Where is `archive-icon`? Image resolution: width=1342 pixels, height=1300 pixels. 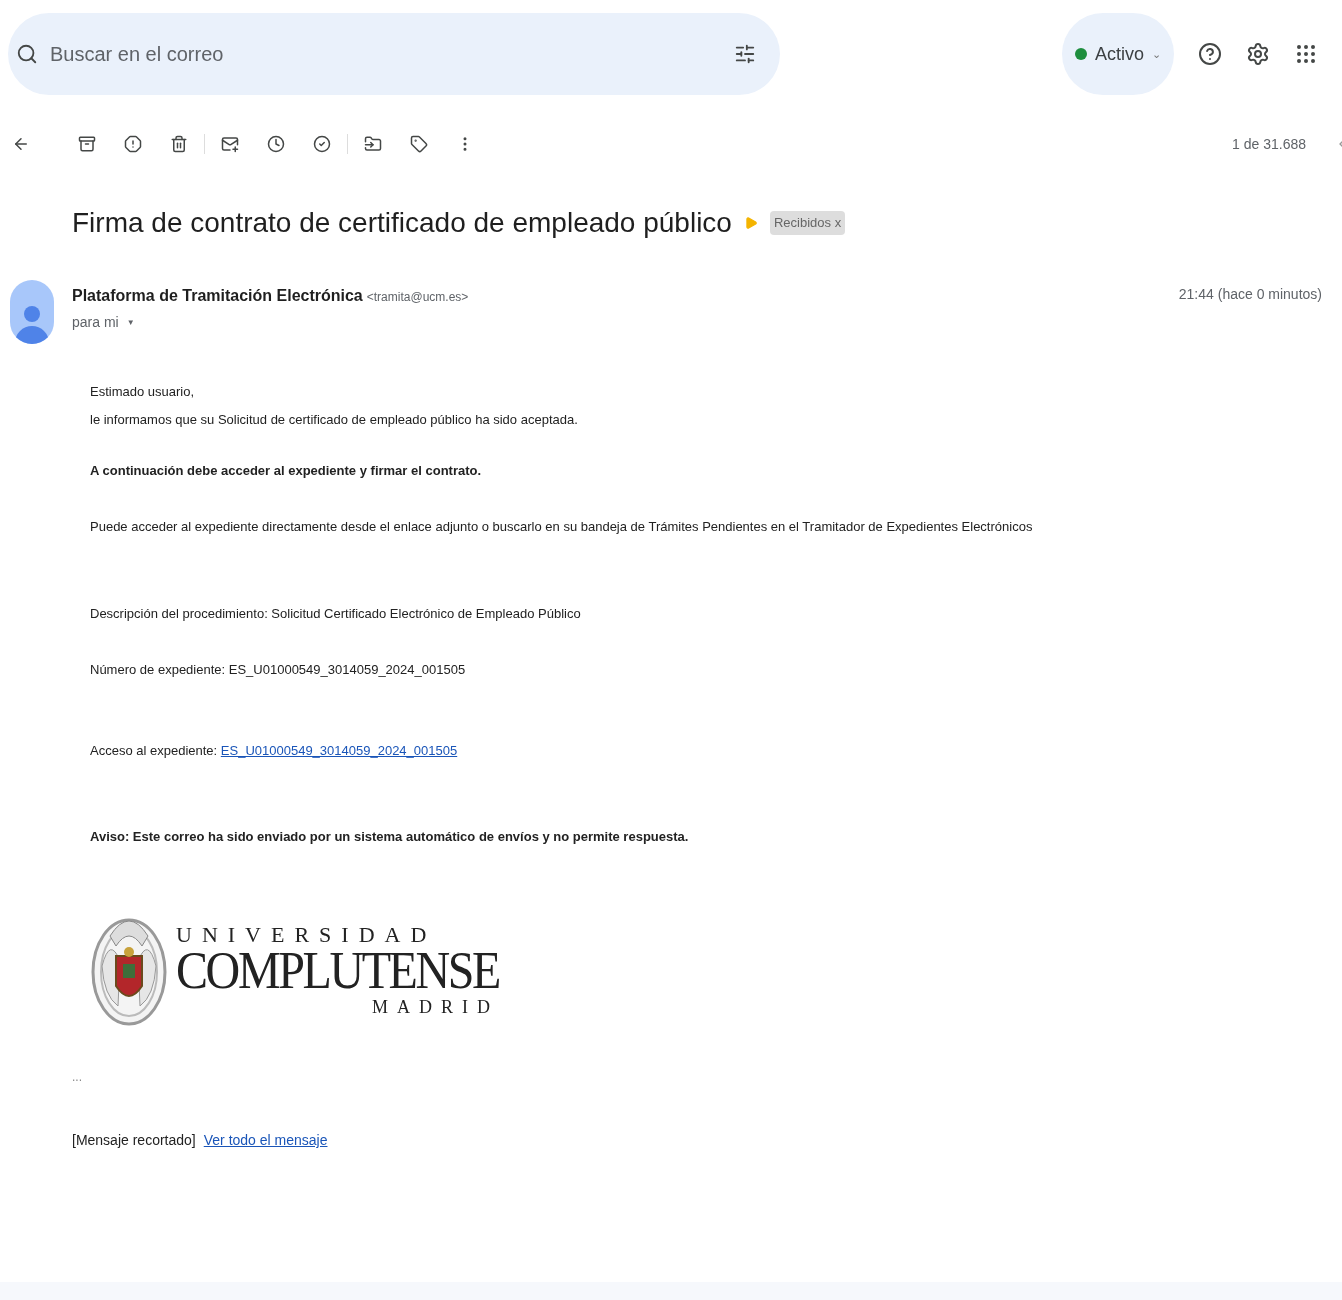 archive-icon is located at coordinates (87, 144).